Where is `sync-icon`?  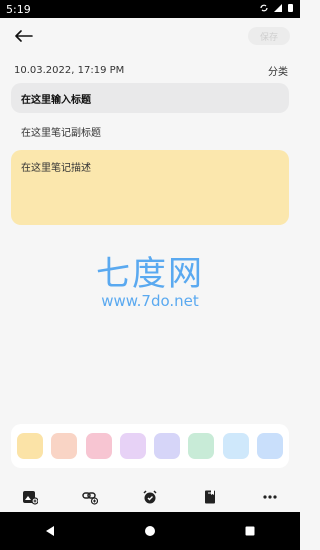
sync-icon is located at coordinates (264, 9).